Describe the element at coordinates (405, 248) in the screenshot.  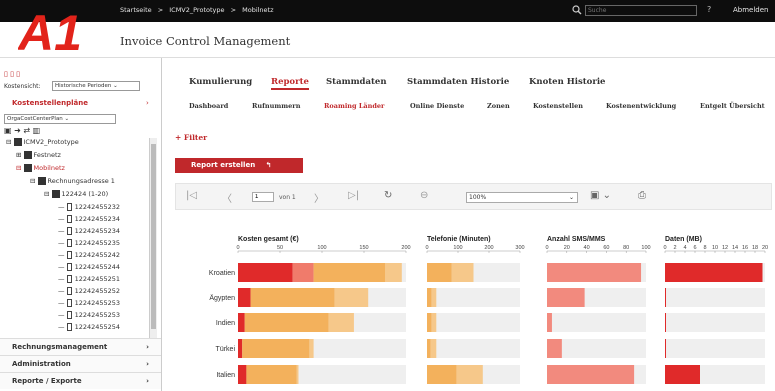
I see `tick-label: 200` at that location.